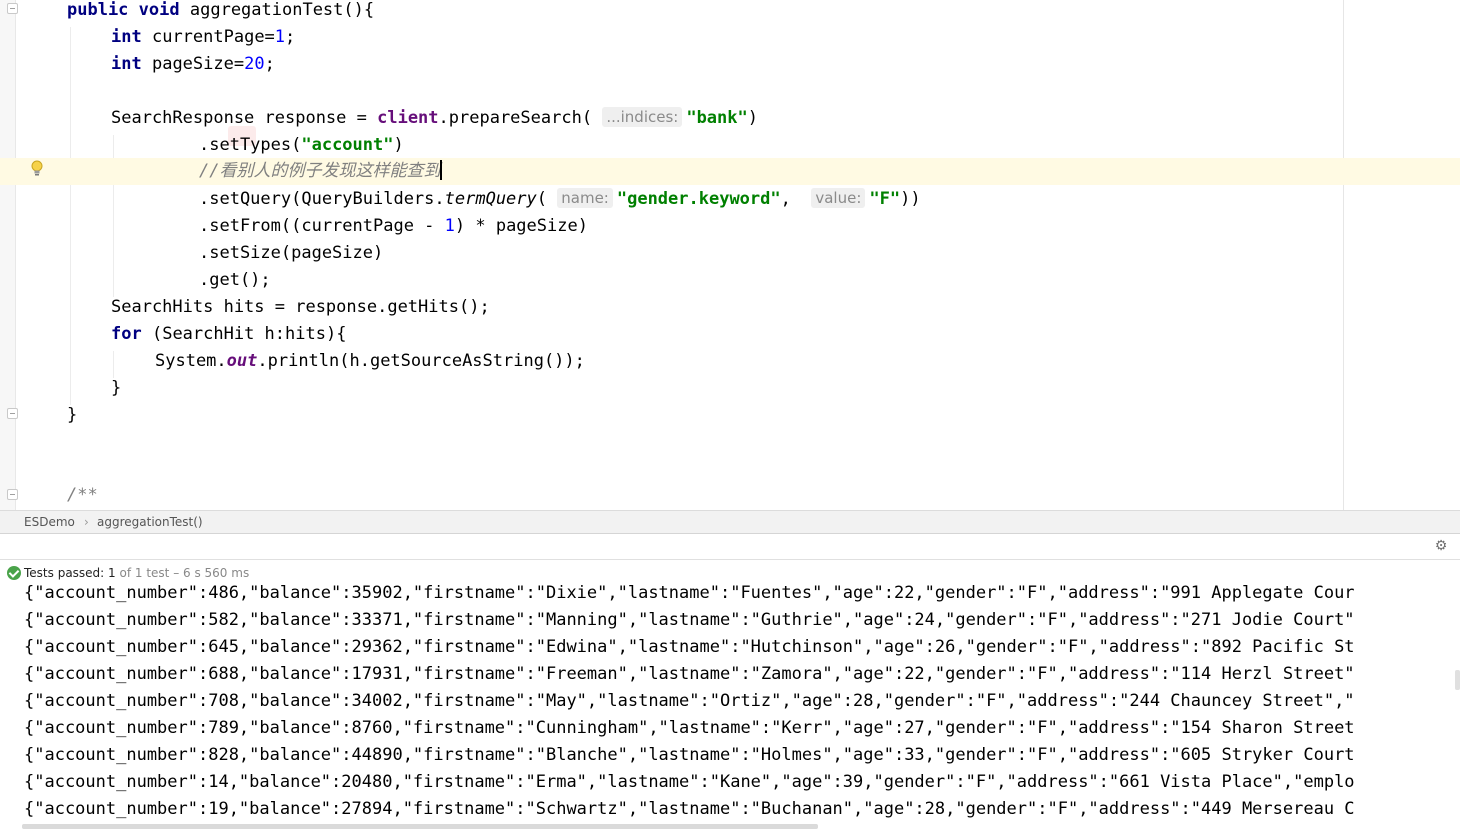 Image resolution: width=1460 pixels, height=829 pixels. I want to click on status-label: Tests passed:, so click(64, 573).